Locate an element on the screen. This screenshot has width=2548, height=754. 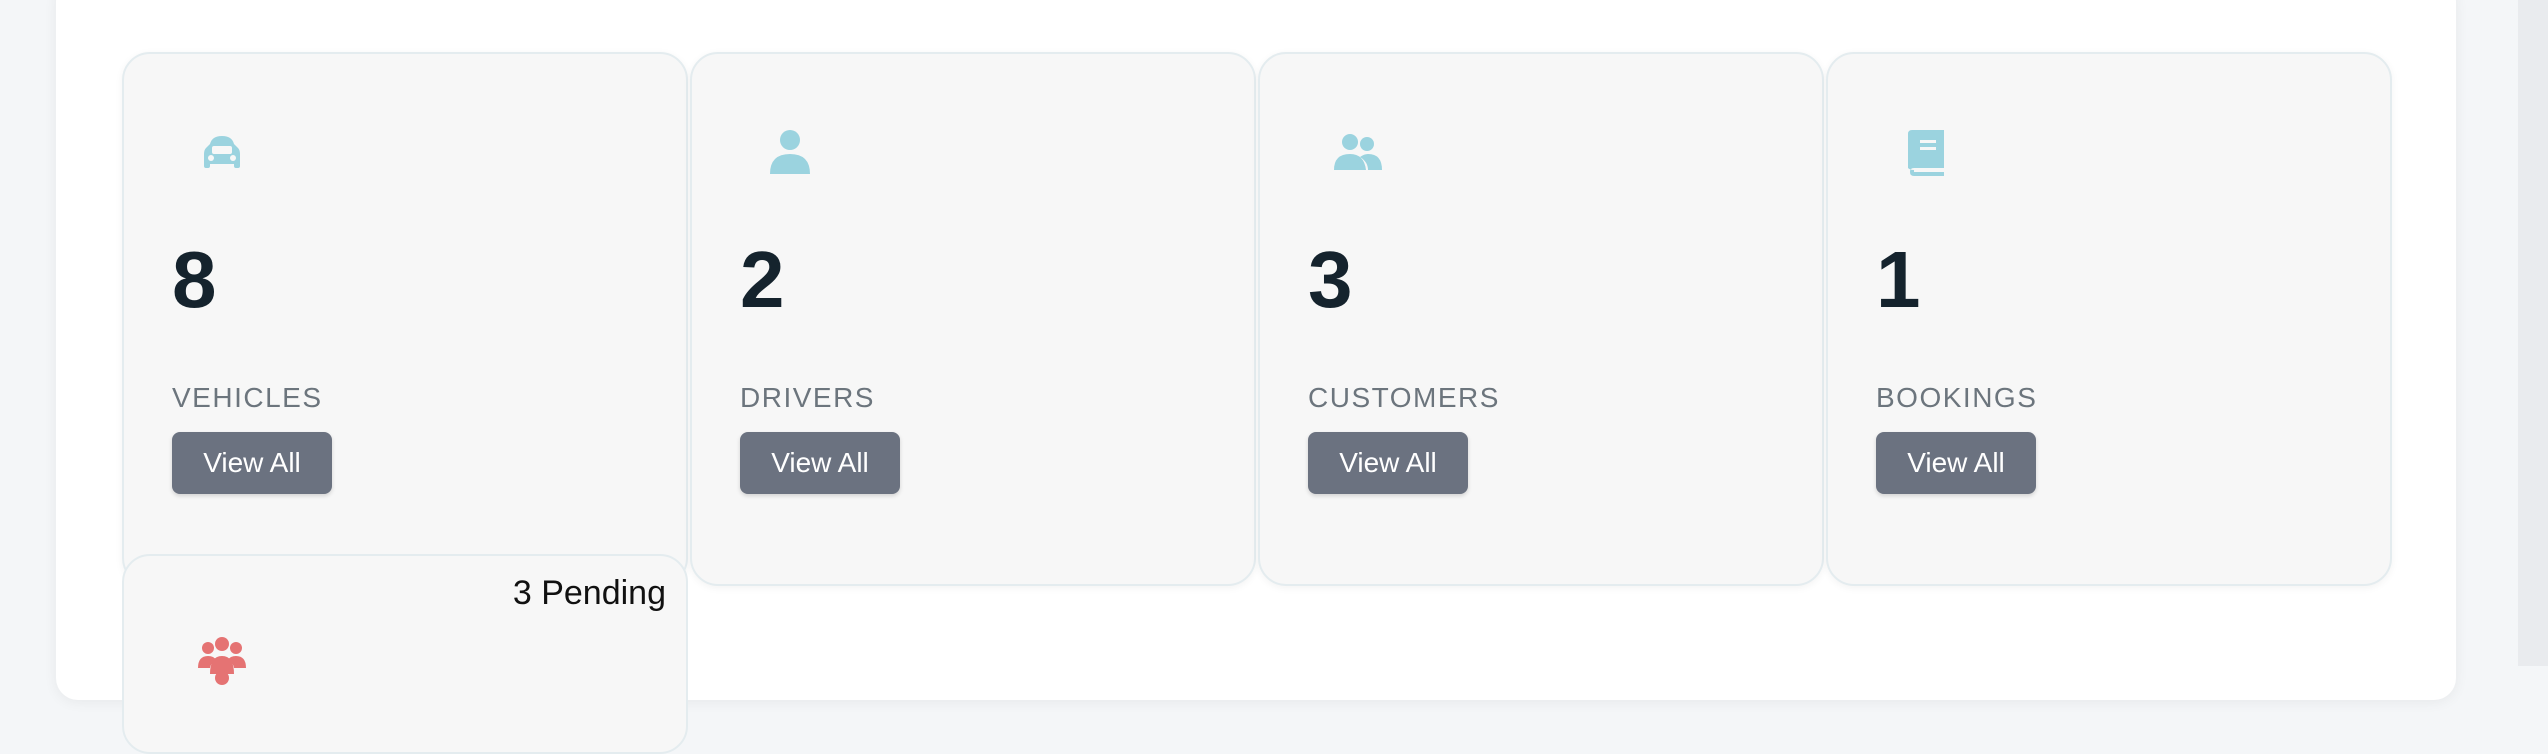
users-icon is located at coordinates (1358, 152).